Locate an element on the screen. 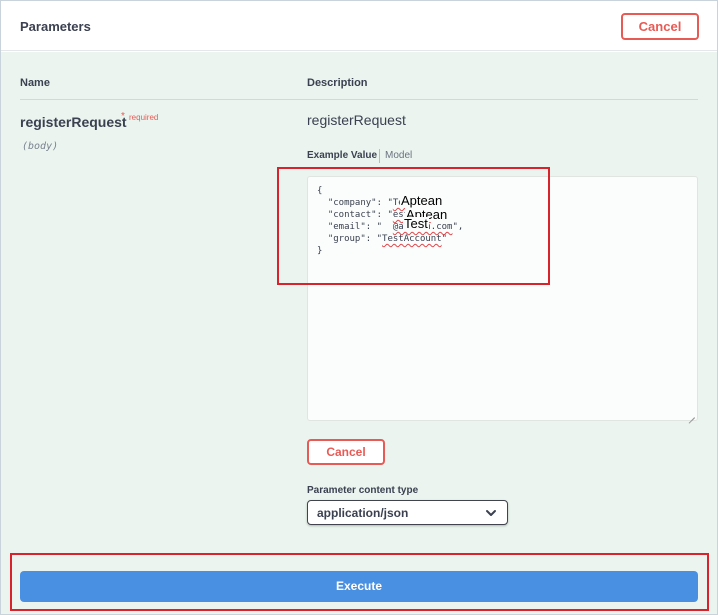  required-star: * is located at coordinates (123, 116).